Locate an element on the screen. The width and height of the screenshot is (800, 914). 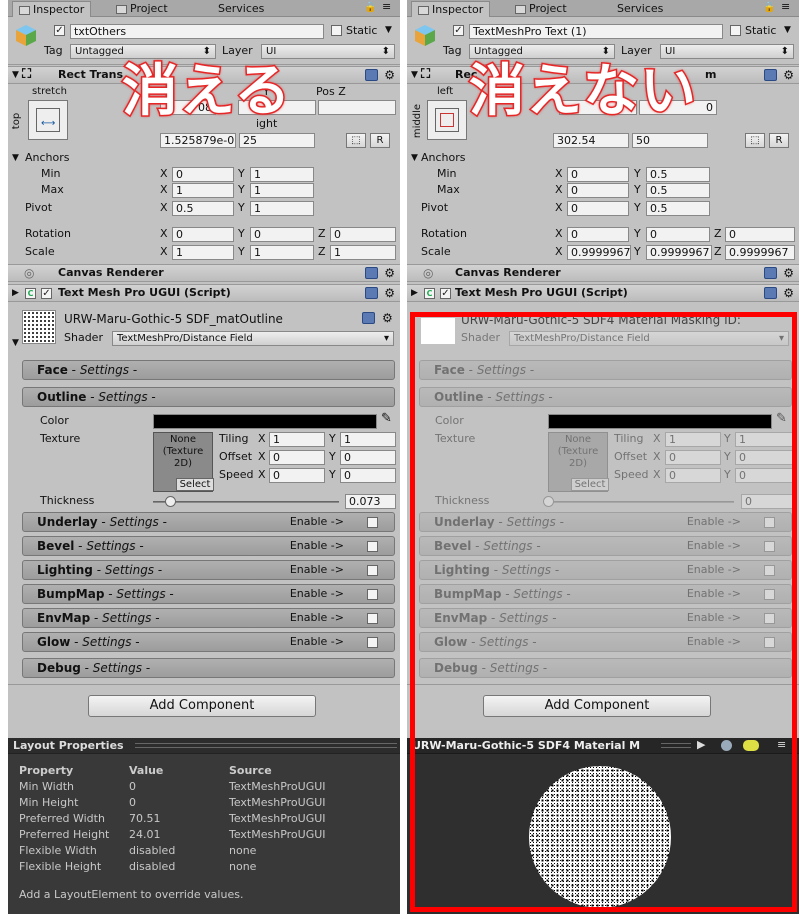
scale-y: 1 is located at coordinates (282, 252).